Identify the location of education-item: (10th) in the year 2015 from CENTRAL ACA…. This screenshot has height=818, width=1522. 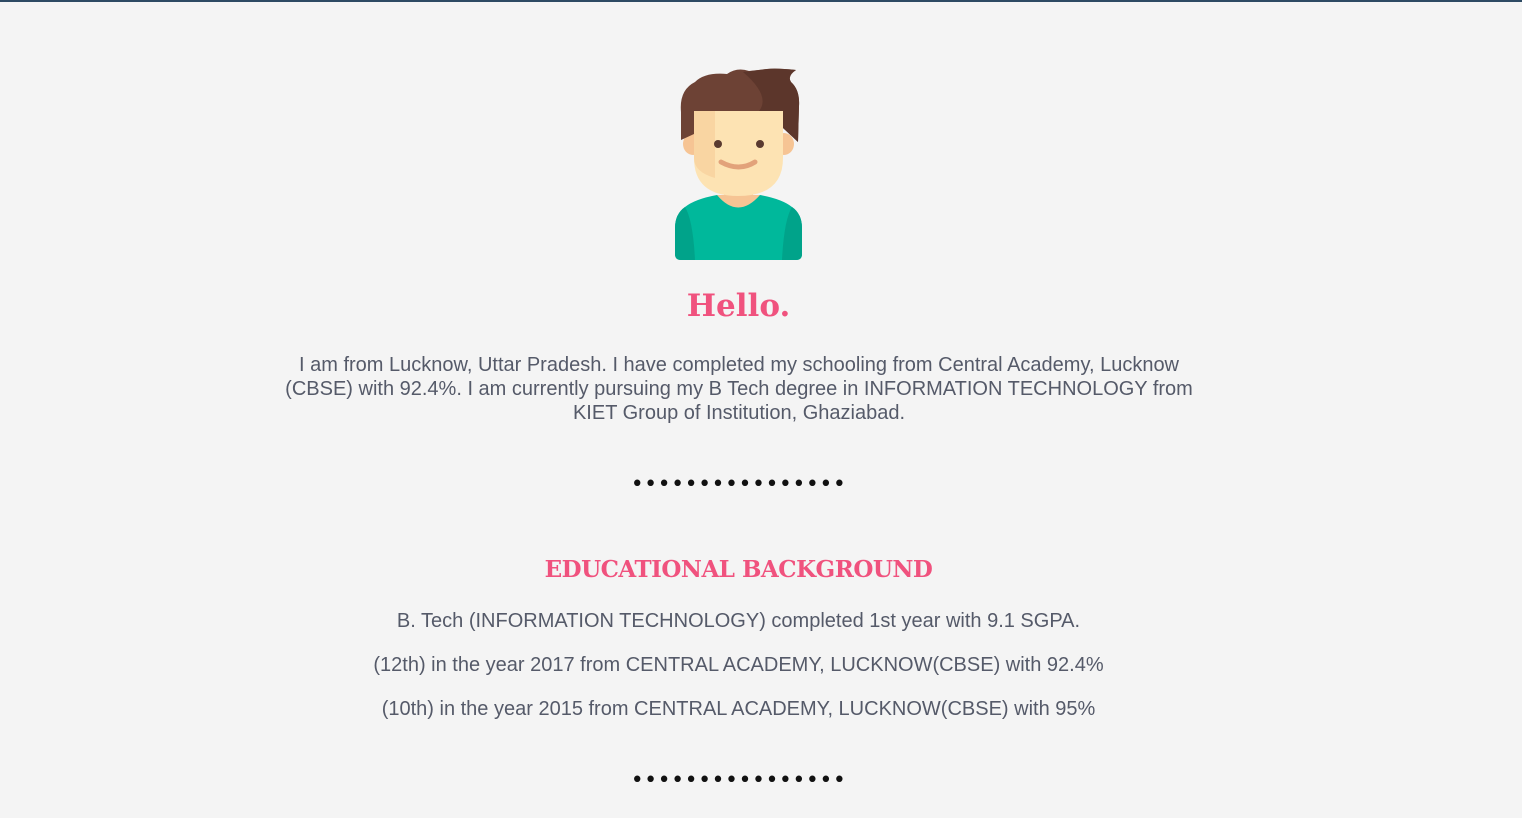
(738, 709).